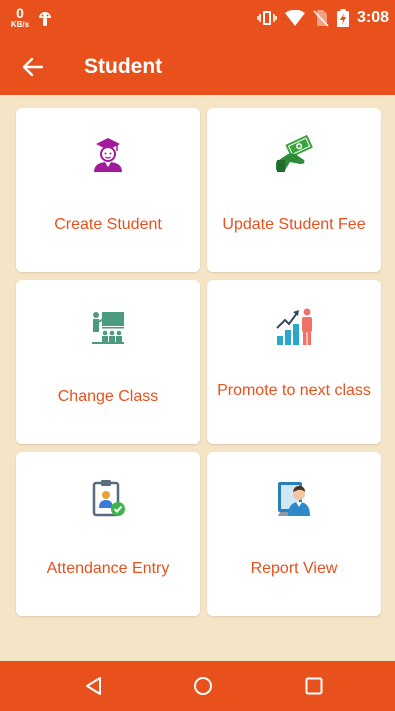 The width and height of the screenshot is (395, 711). Describe the element at coordinates (203, 688) in the screenshot. I see `home-circle-icon` at that location.